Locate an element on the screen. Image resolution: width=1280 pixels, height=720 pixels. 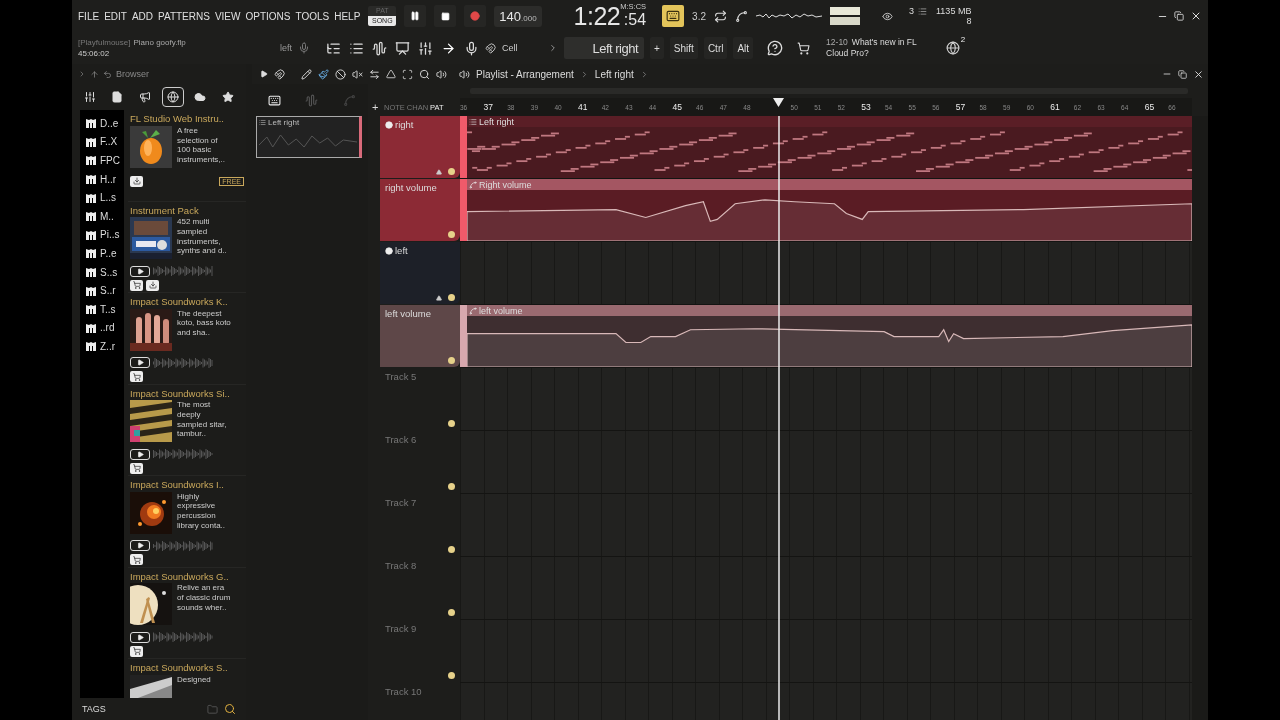
menu-item: TOOLS is located at coordinates (312, 16).